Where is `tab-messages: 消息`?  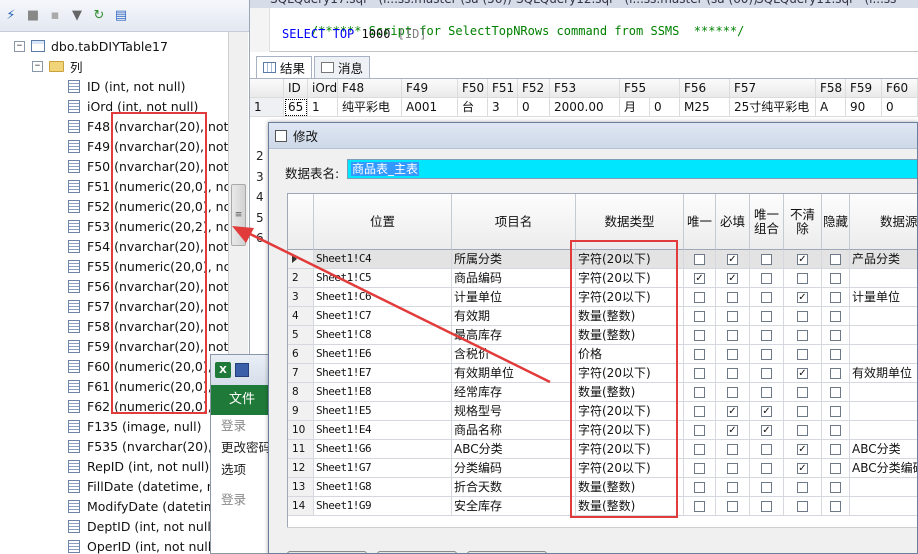
tab-messages: 消息 is located at coordinates (342, 67).